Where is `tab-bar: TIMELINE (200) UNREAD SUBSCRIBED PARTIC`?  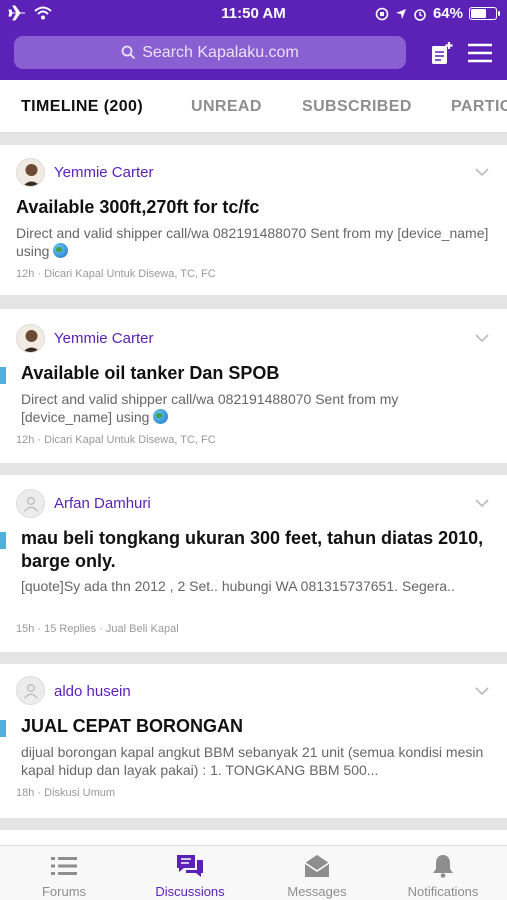
tab-bar: TIMELINE (200) UNREAD SUBSCRIBED PARTIC is located at coordinates (253, 106).